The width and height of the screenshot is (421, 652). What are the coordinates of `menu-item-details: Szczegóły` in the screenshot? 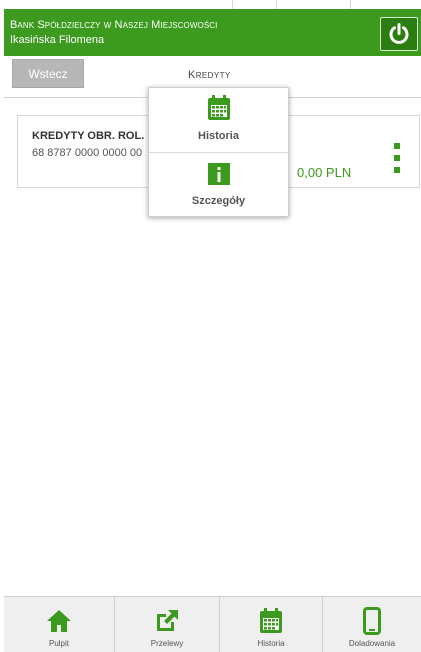 It's located at (218, 184).